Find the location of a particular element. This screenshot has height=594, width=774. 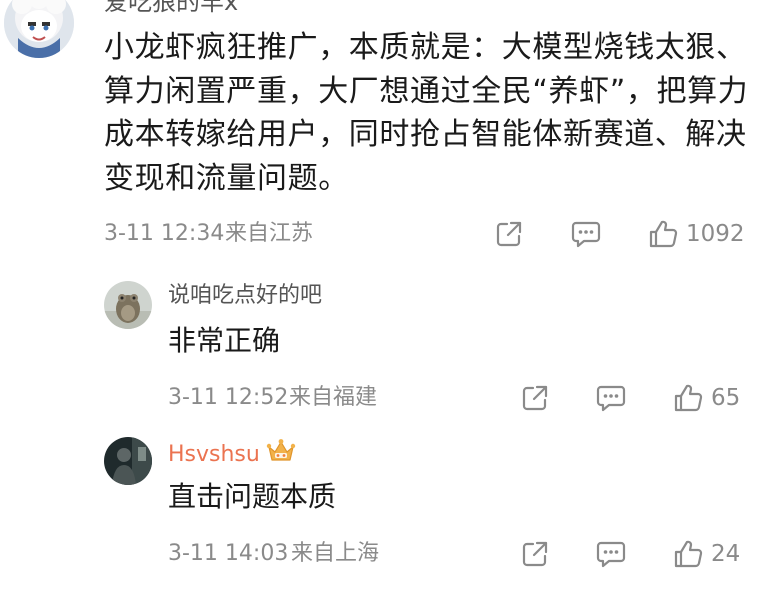

comment-location: 来自江苏 is located at coordinates (269, 233).